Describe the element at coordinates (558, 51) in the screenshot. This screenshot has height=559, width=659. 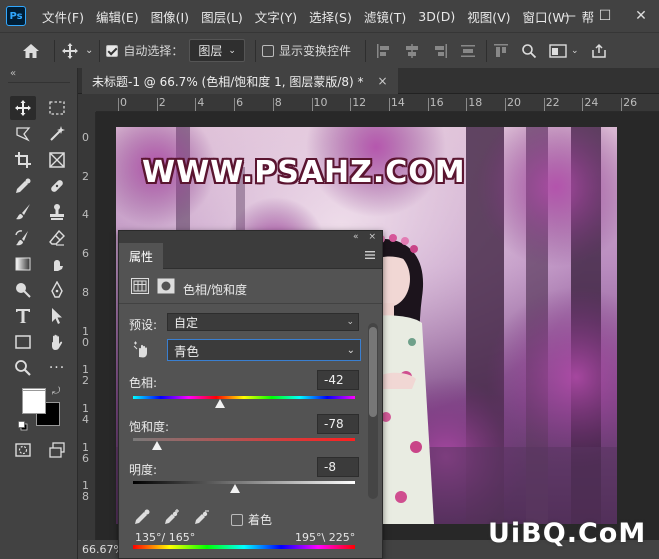
I see `workspace-icon` at that location.